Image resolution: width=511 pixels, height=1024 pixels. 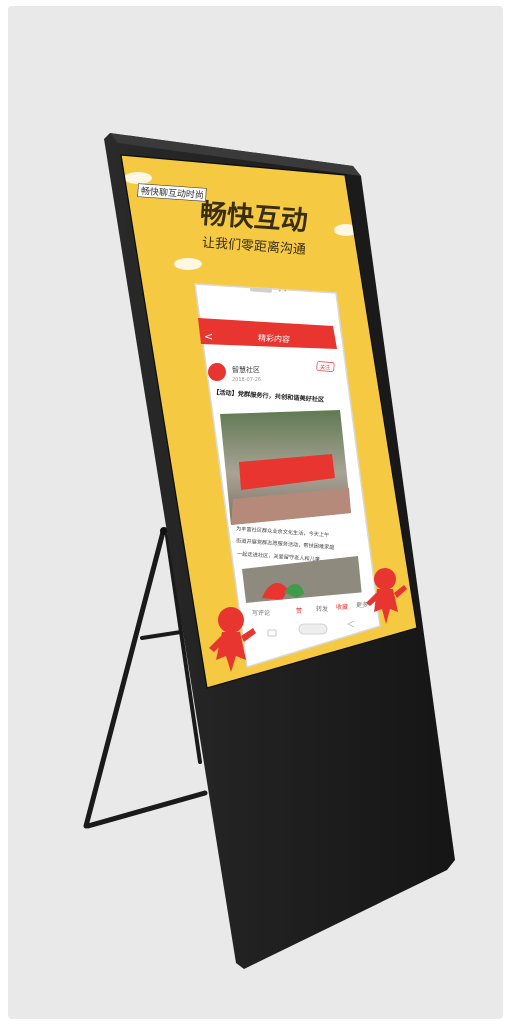 I want to click on app-header-title: 精彩内容, so click(x=274, y=338).